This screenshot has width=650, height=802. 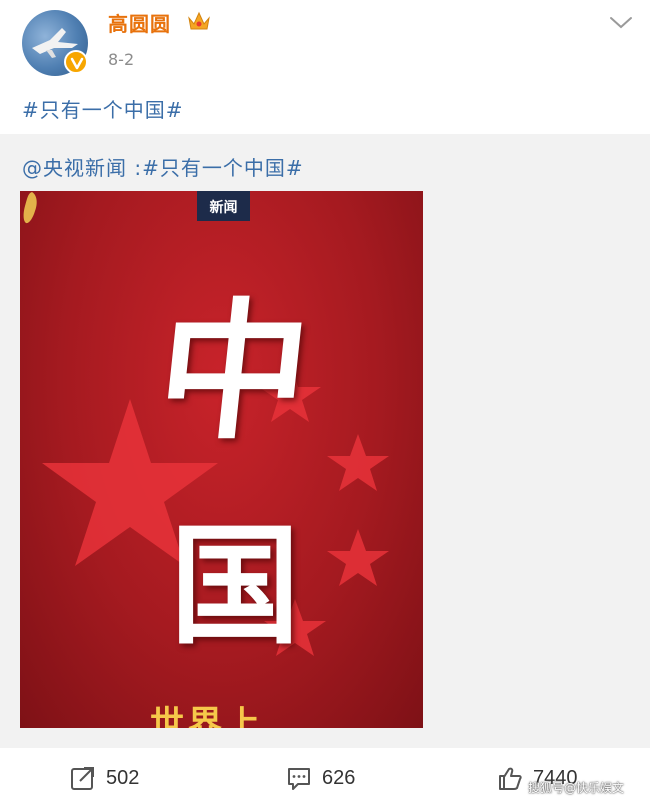 What do you see at coordinates (123, 777) in the screenshot?
I see `repost-count: 502` at bounding box center [123, 777].